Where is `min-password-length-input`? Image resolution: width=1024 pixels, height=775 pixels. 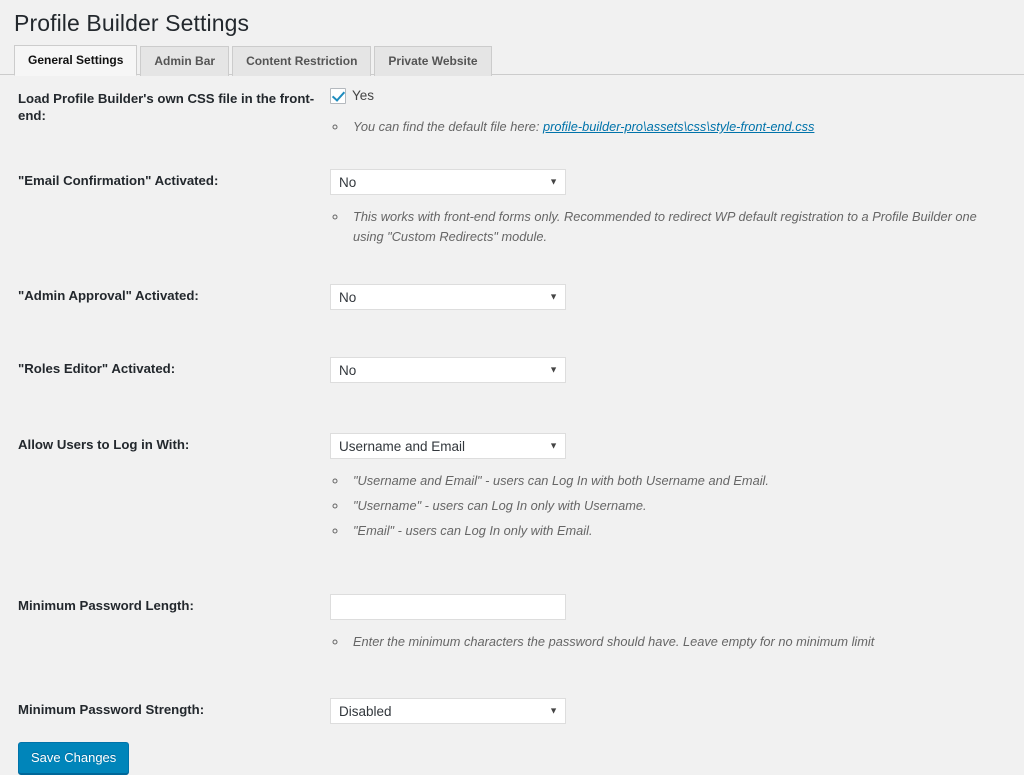 min-password-length-input is located at coordinates (448, 606).